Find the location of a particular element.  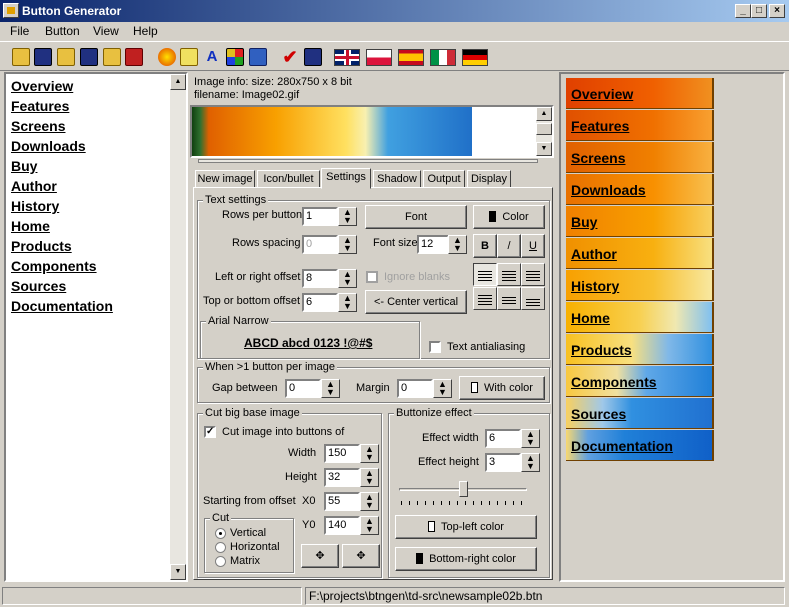

preview-button-sources: Sources is located at coordinates (640, 413).